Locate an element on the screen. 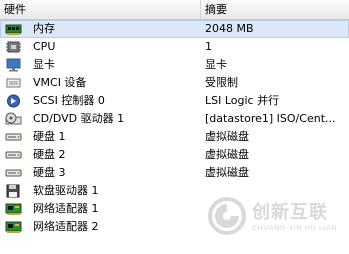 The image size is (349, 254). table-row-vmci: VMCI 设备 受限制 is located at coordinates (174, 83).